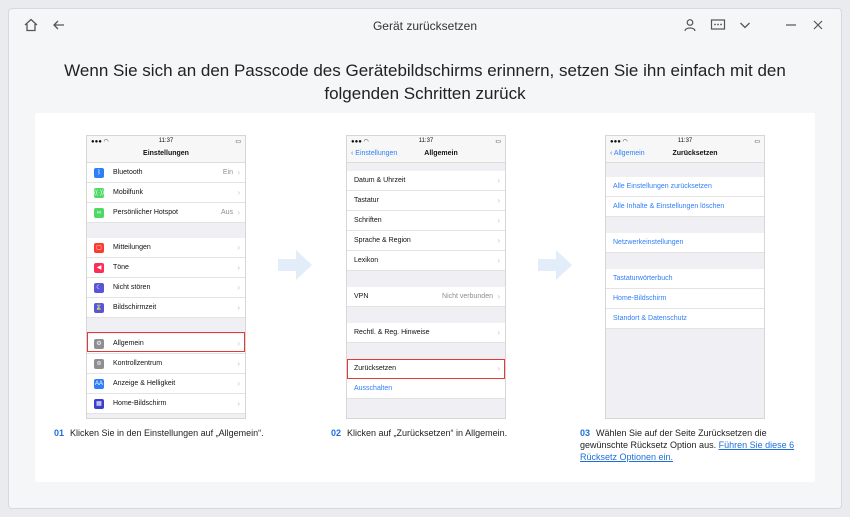  What do you see at coordinates (685, 207) in the screenshot?
I see `row-erase-all: Alle Inhalte & Einstellungen löschen` at bounding box center [685, 207].